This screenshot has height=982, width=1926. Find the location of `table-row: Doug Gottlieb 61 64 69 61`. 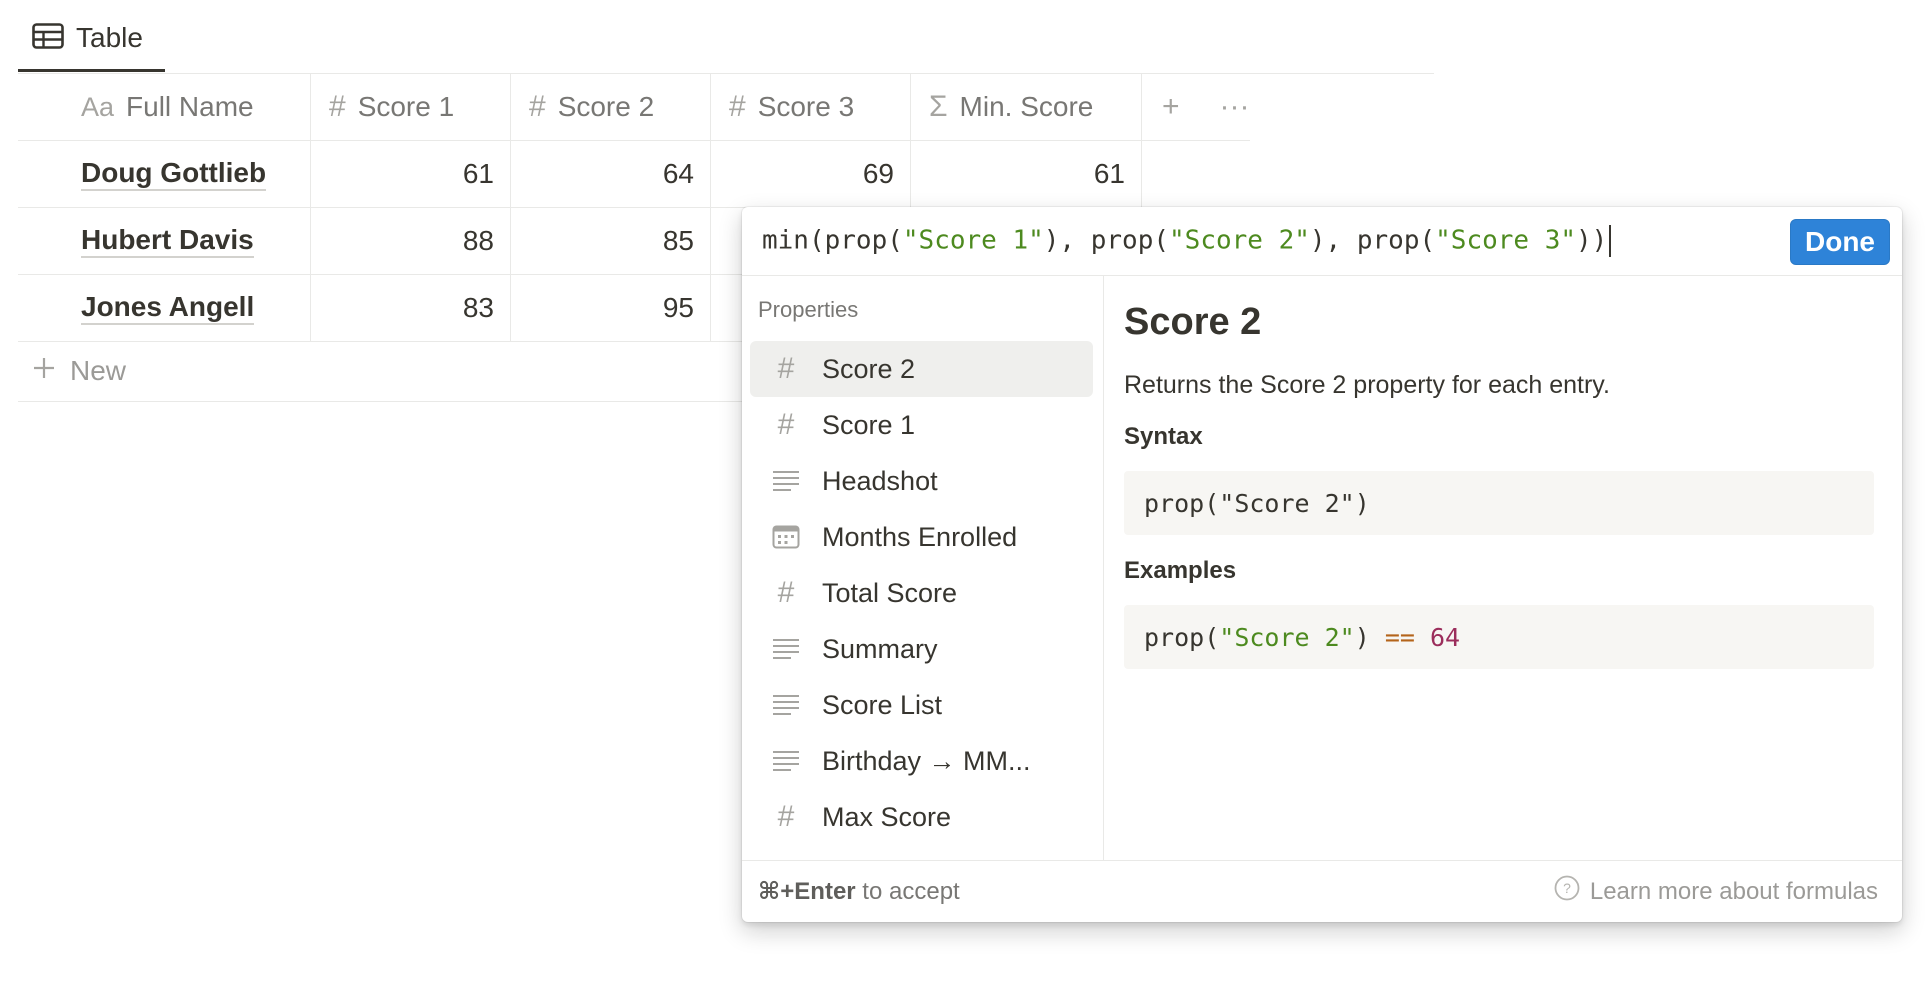

table-row: Doug Gottlieb 61 64 69 61 is located at coordinates (634, 174).